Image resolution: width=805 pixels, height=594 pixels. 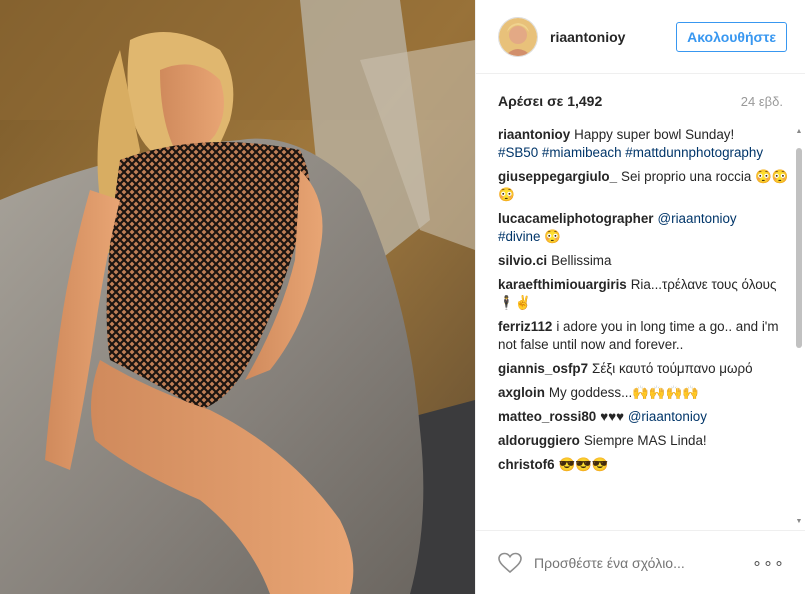 What do you see at coordinates (521, 392) in the screenshot?
I see `comment-username: axgloin` at bounding box center [521, 392].